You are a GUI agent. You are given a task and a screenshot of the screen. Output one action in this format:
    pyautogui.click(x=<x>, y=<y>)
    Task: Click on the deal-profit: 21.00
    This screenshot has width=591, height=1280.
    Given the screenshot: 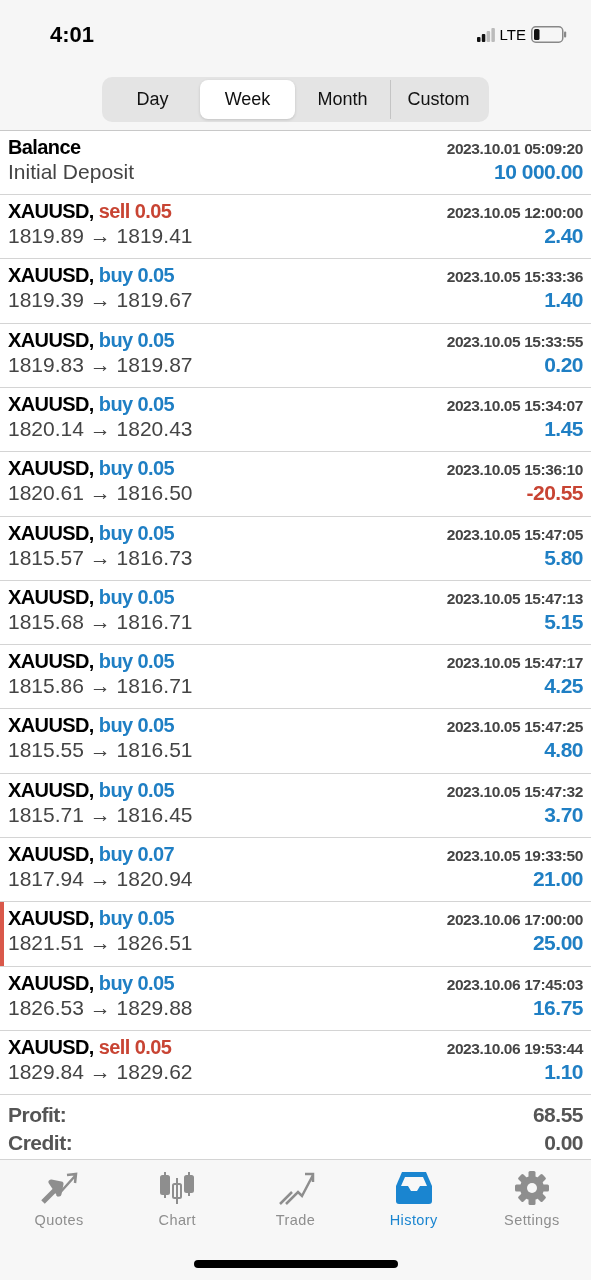 What is the action you would take?
    pyautogui.click(x=557, y=879)
    